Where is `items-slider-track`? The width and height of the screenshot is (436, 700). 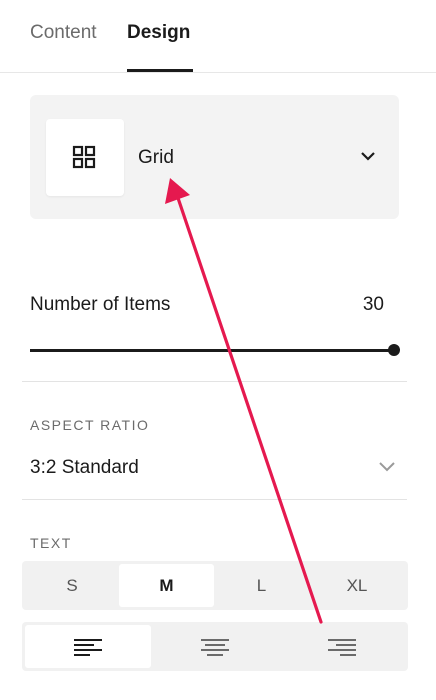 items-slider-track is located at coordinates (212, 350).